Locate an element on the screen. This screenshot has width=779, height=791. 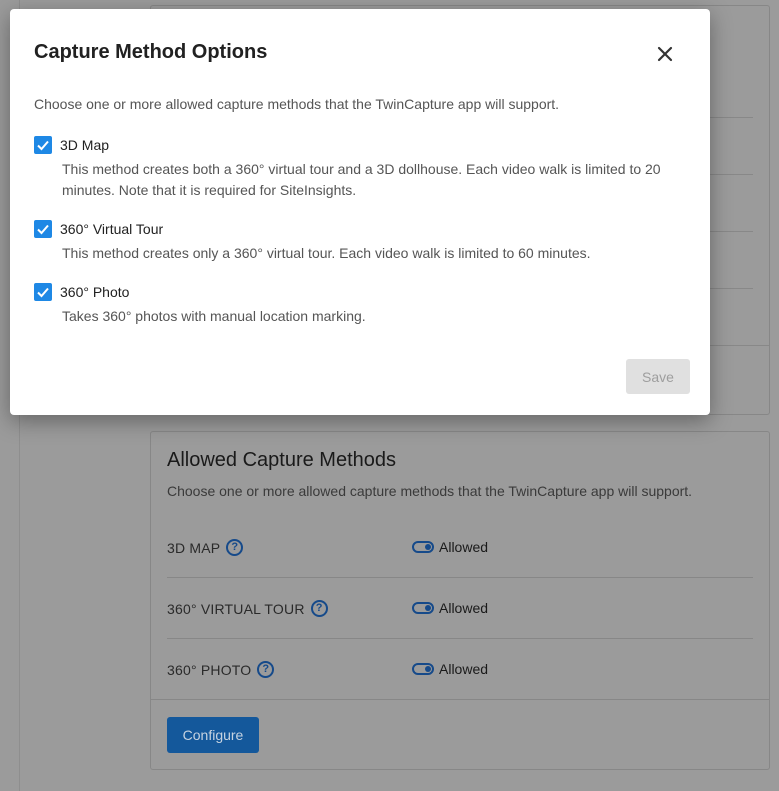
dialog-title: Capture Method Options is located at coordinates (151, 52).